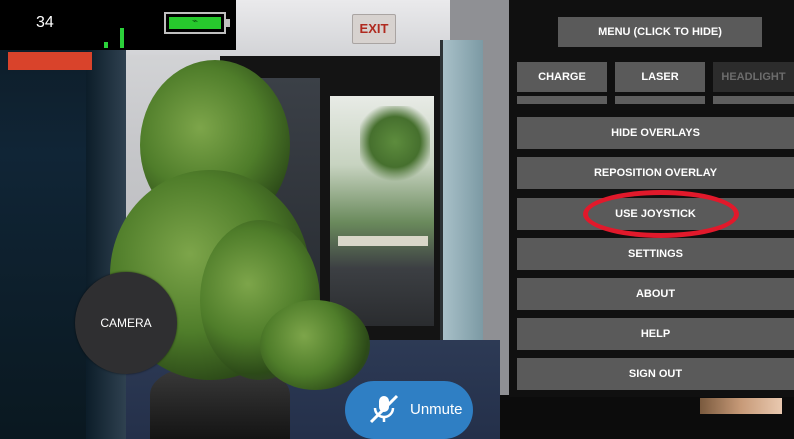  What do you see at coordinates (436, 409) in the screenshot?
I see `unmute-label: Unmute` at bounding box center [436, 409].